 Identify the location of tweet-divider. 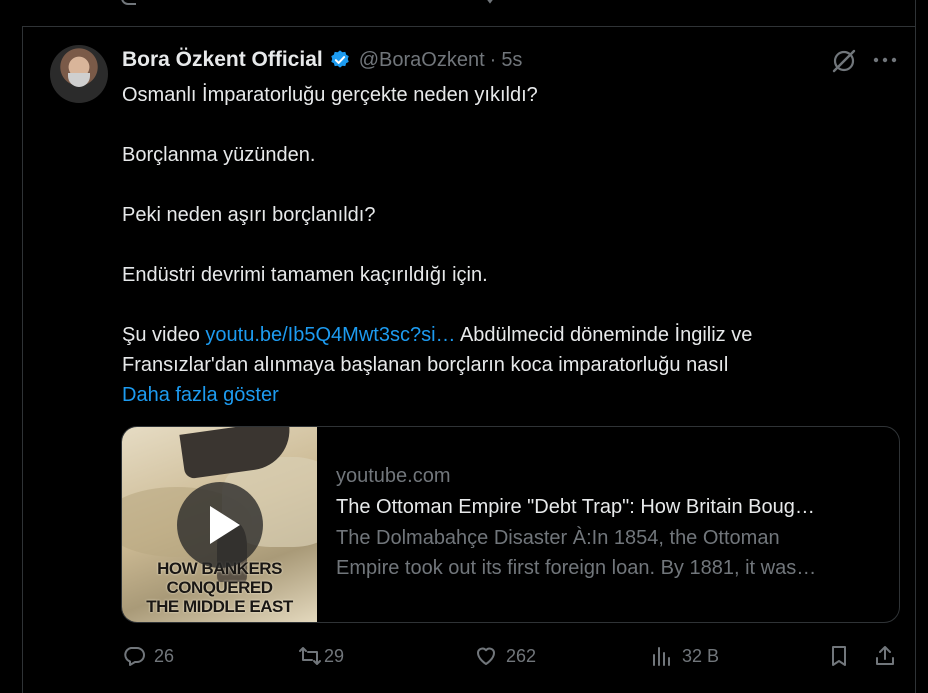
(469, 26).